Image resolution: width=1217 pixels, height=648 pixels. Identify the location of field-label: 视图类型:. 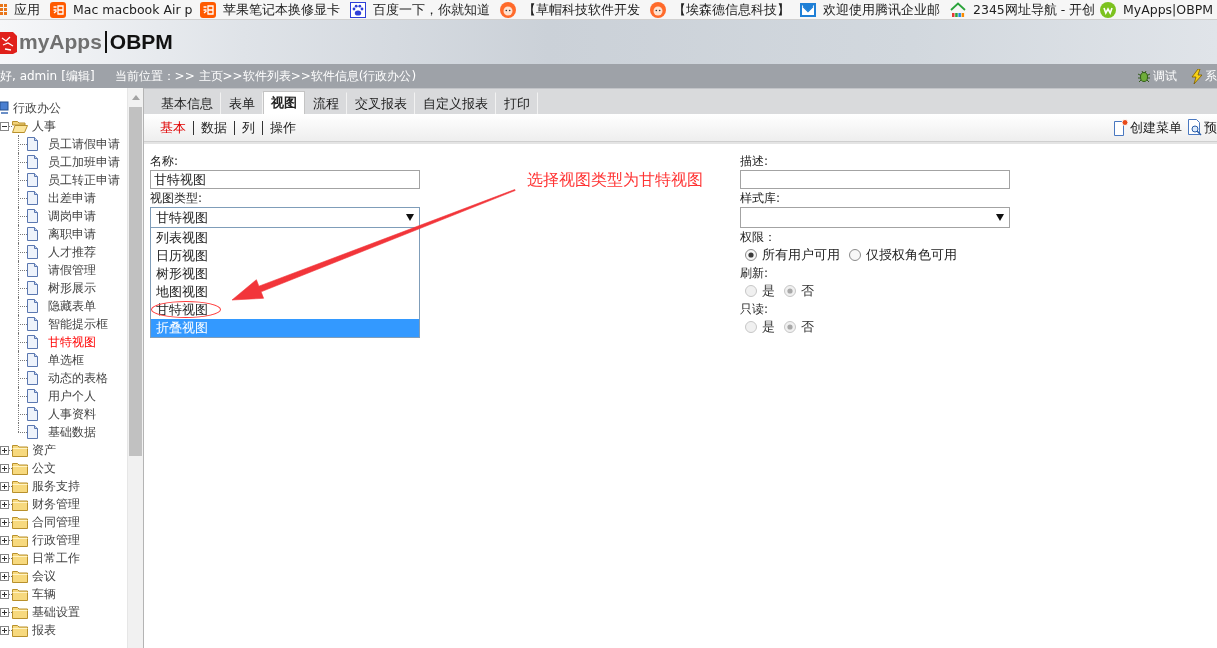
(177, 198).